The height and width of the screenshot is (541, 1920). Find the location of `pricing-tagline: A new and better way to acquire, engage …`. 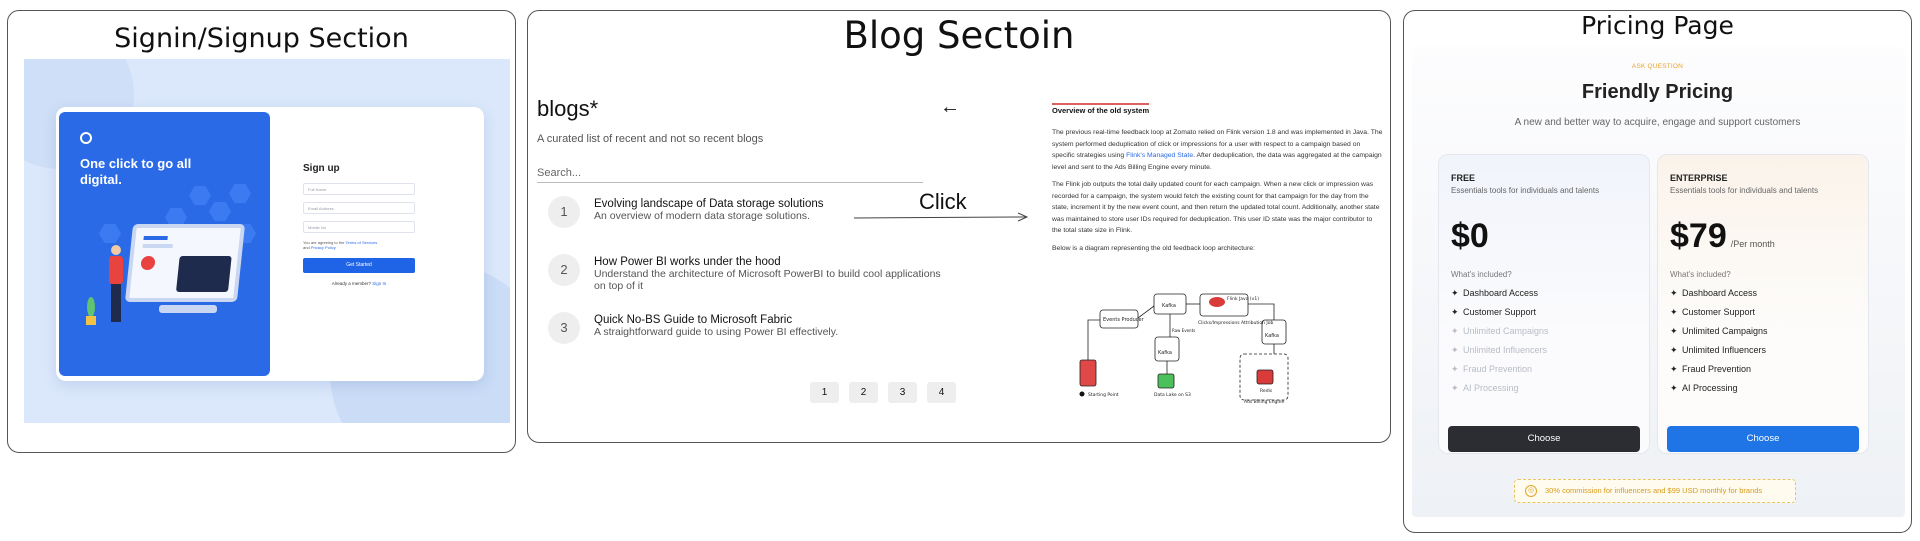

pricing-tagline: A new and better way to acquire, engage … is located at coordinates (1657, 122).